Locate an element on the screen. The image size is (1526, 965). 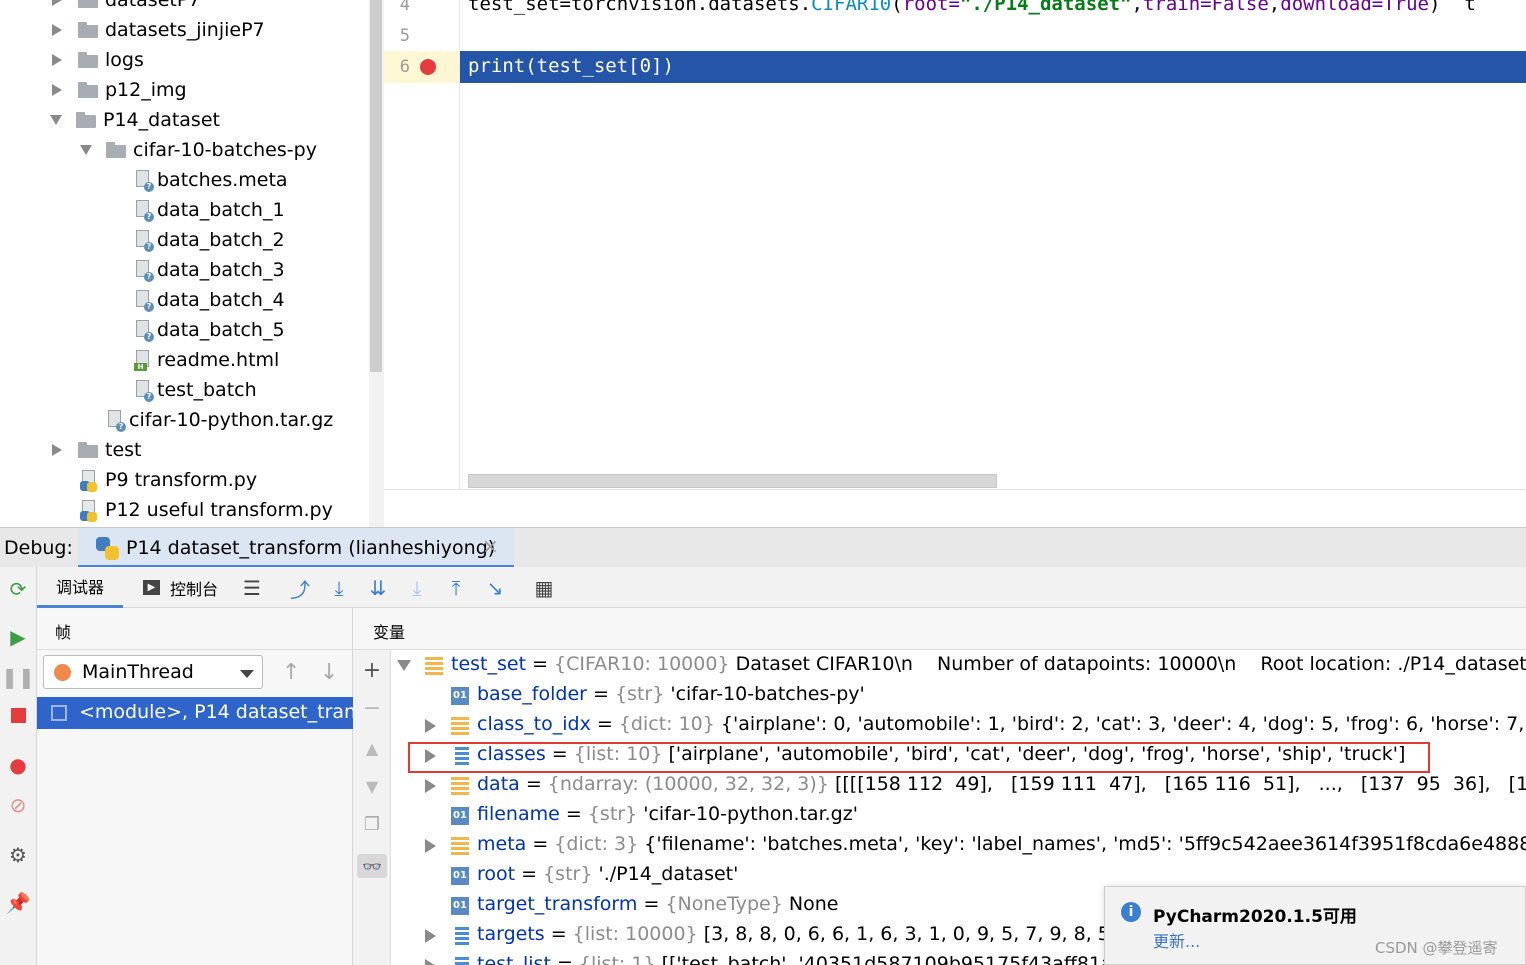
tree-item: logs is located at coordinates (97, 60).